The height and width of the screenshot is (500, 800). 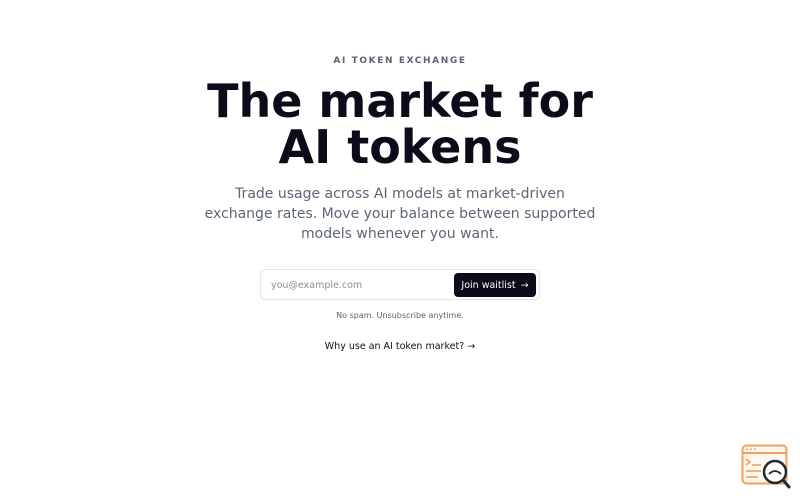 What do you see at coordinates (400, 315) in the screenshot?
I see `spam-note: No spam. Unsubscribe anytime.` at bounding box center [400, 315].